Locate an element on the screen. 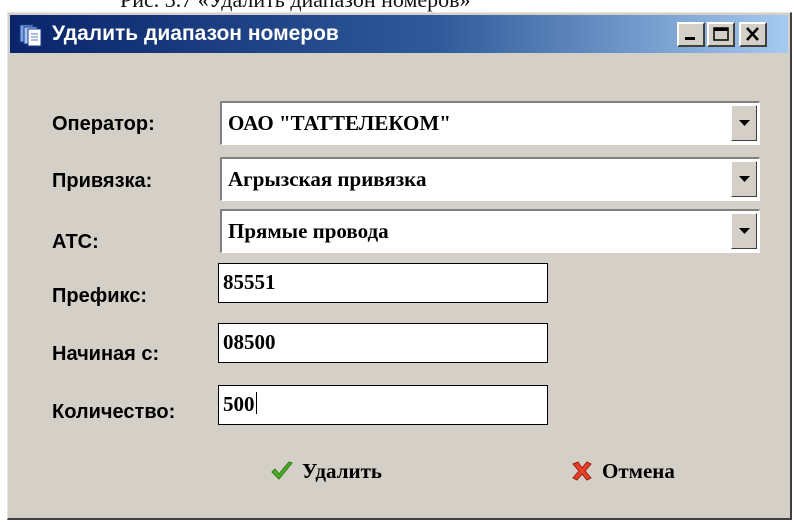 The image size is (794, 522). maximize-button is located at coordinates (721, 34).